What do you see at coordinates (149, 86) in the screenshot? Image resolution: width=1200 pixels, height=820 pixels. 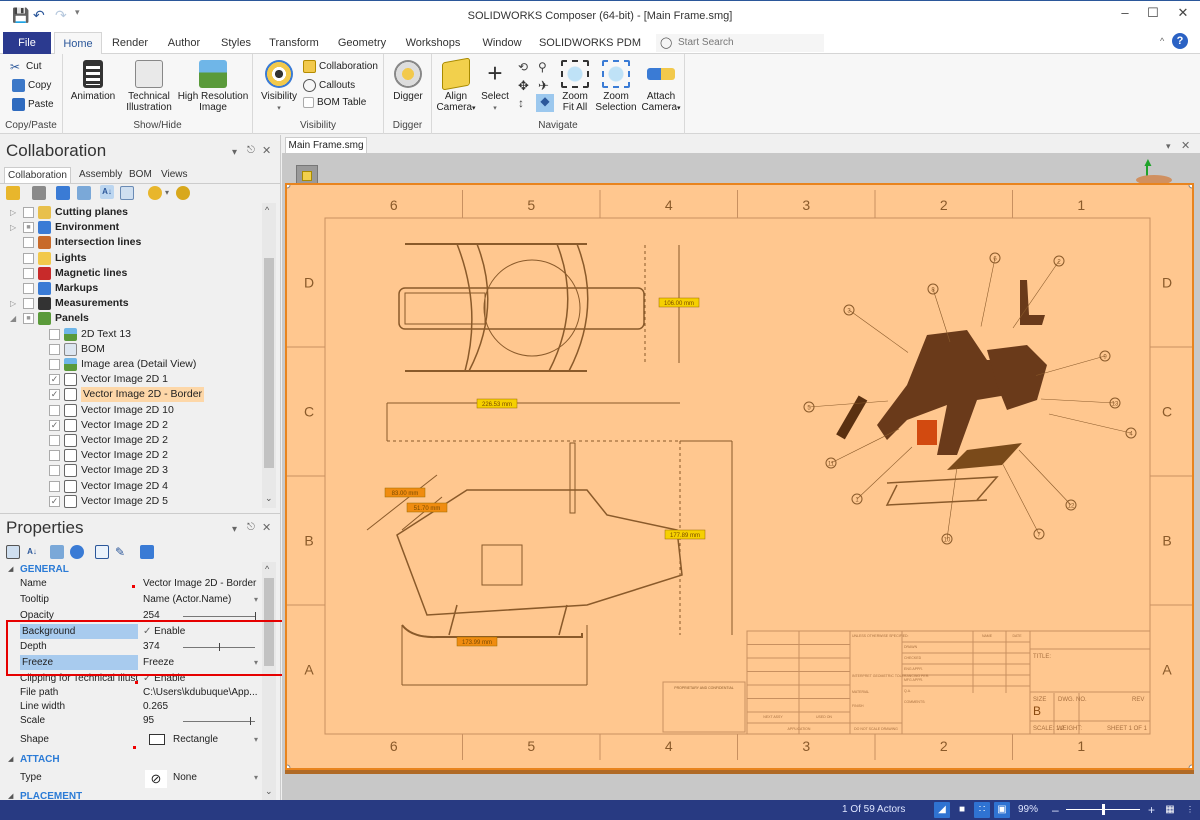 I see `technical-illustration-button: Technical Illustration` at bounding box center [149, 86].